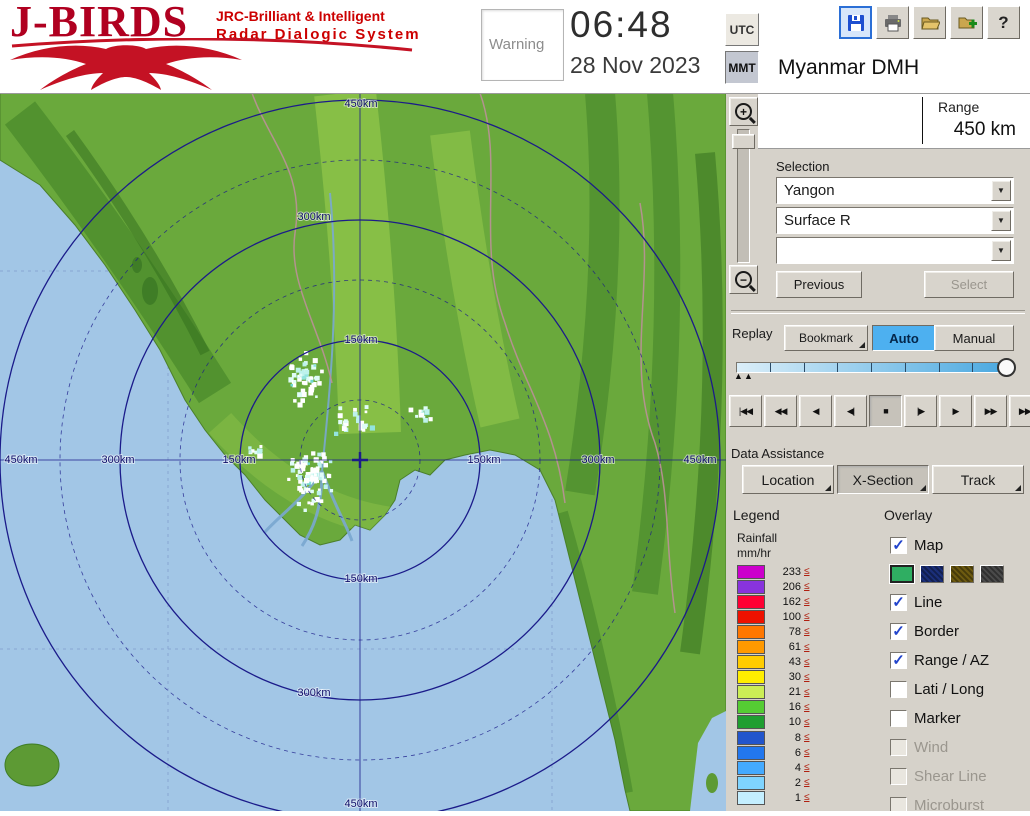 The width and height of the screenshot is (1030, 816). What do you see at coordinates (955, 411) in the screenshot?
I see `transport-button-6: ▶` at bounding box center [955, 411].